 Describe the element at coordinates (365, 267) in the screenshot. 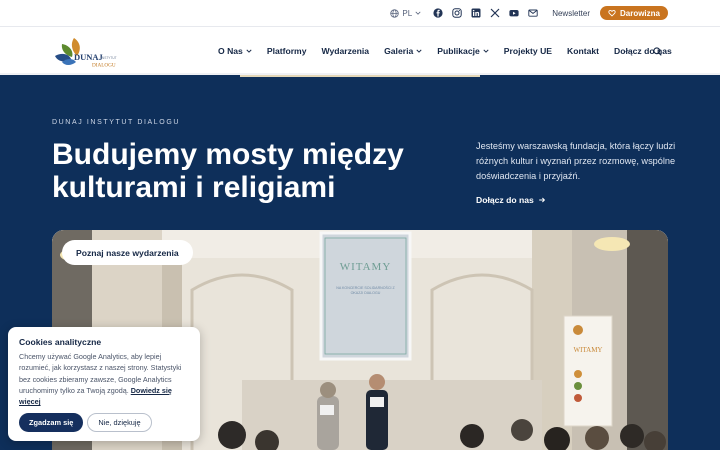

I see `slide-title: WITAMY` at that location.